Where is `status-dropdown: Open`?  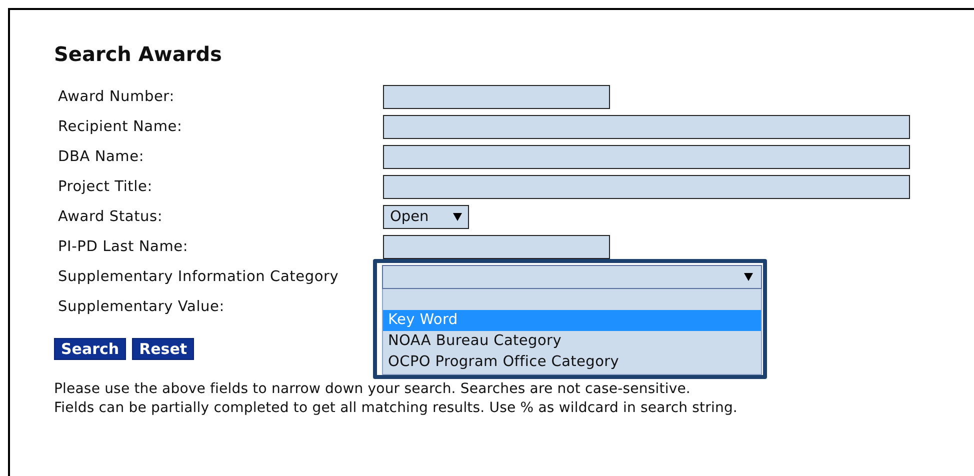 status-dropdown: Open is located at coordinates (426, 217).